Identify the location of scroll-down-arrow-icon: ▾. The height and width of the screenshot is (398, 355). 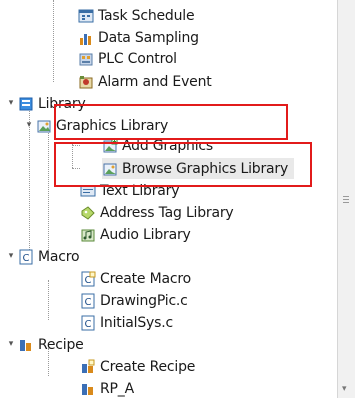
(344, 389).